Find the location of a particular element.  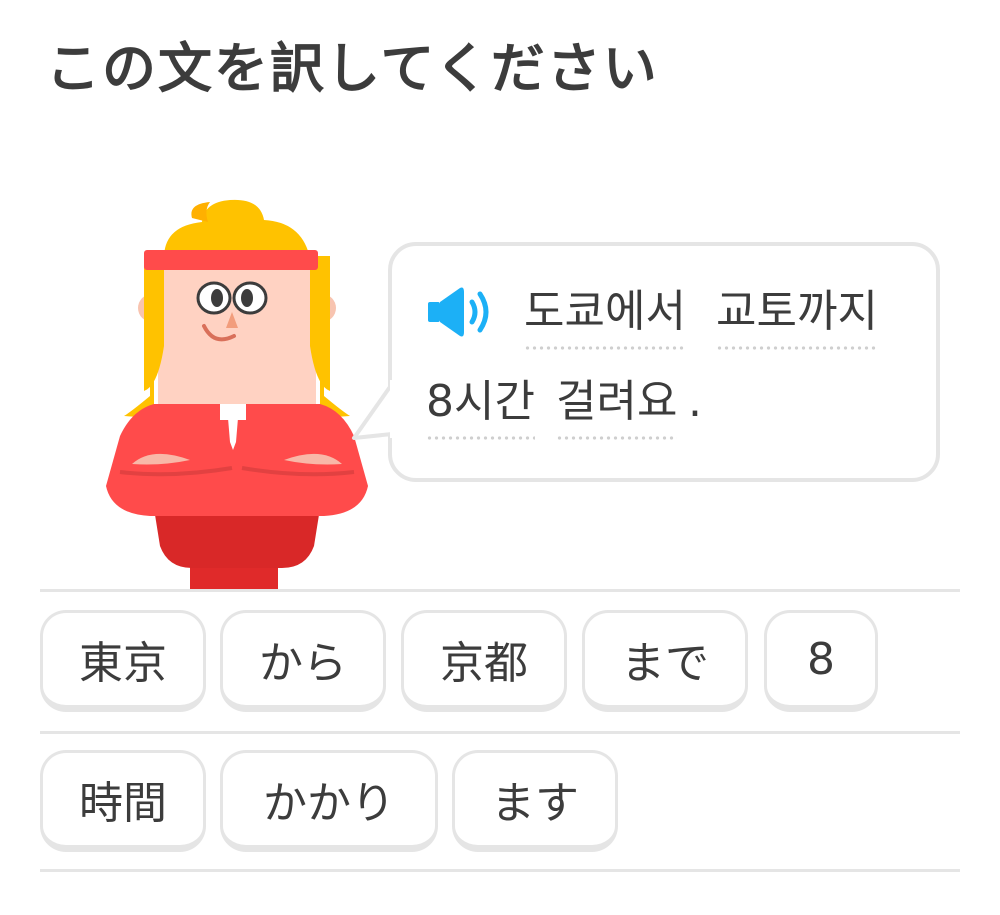

prompt-period: . is located at coordinates (695, 401).